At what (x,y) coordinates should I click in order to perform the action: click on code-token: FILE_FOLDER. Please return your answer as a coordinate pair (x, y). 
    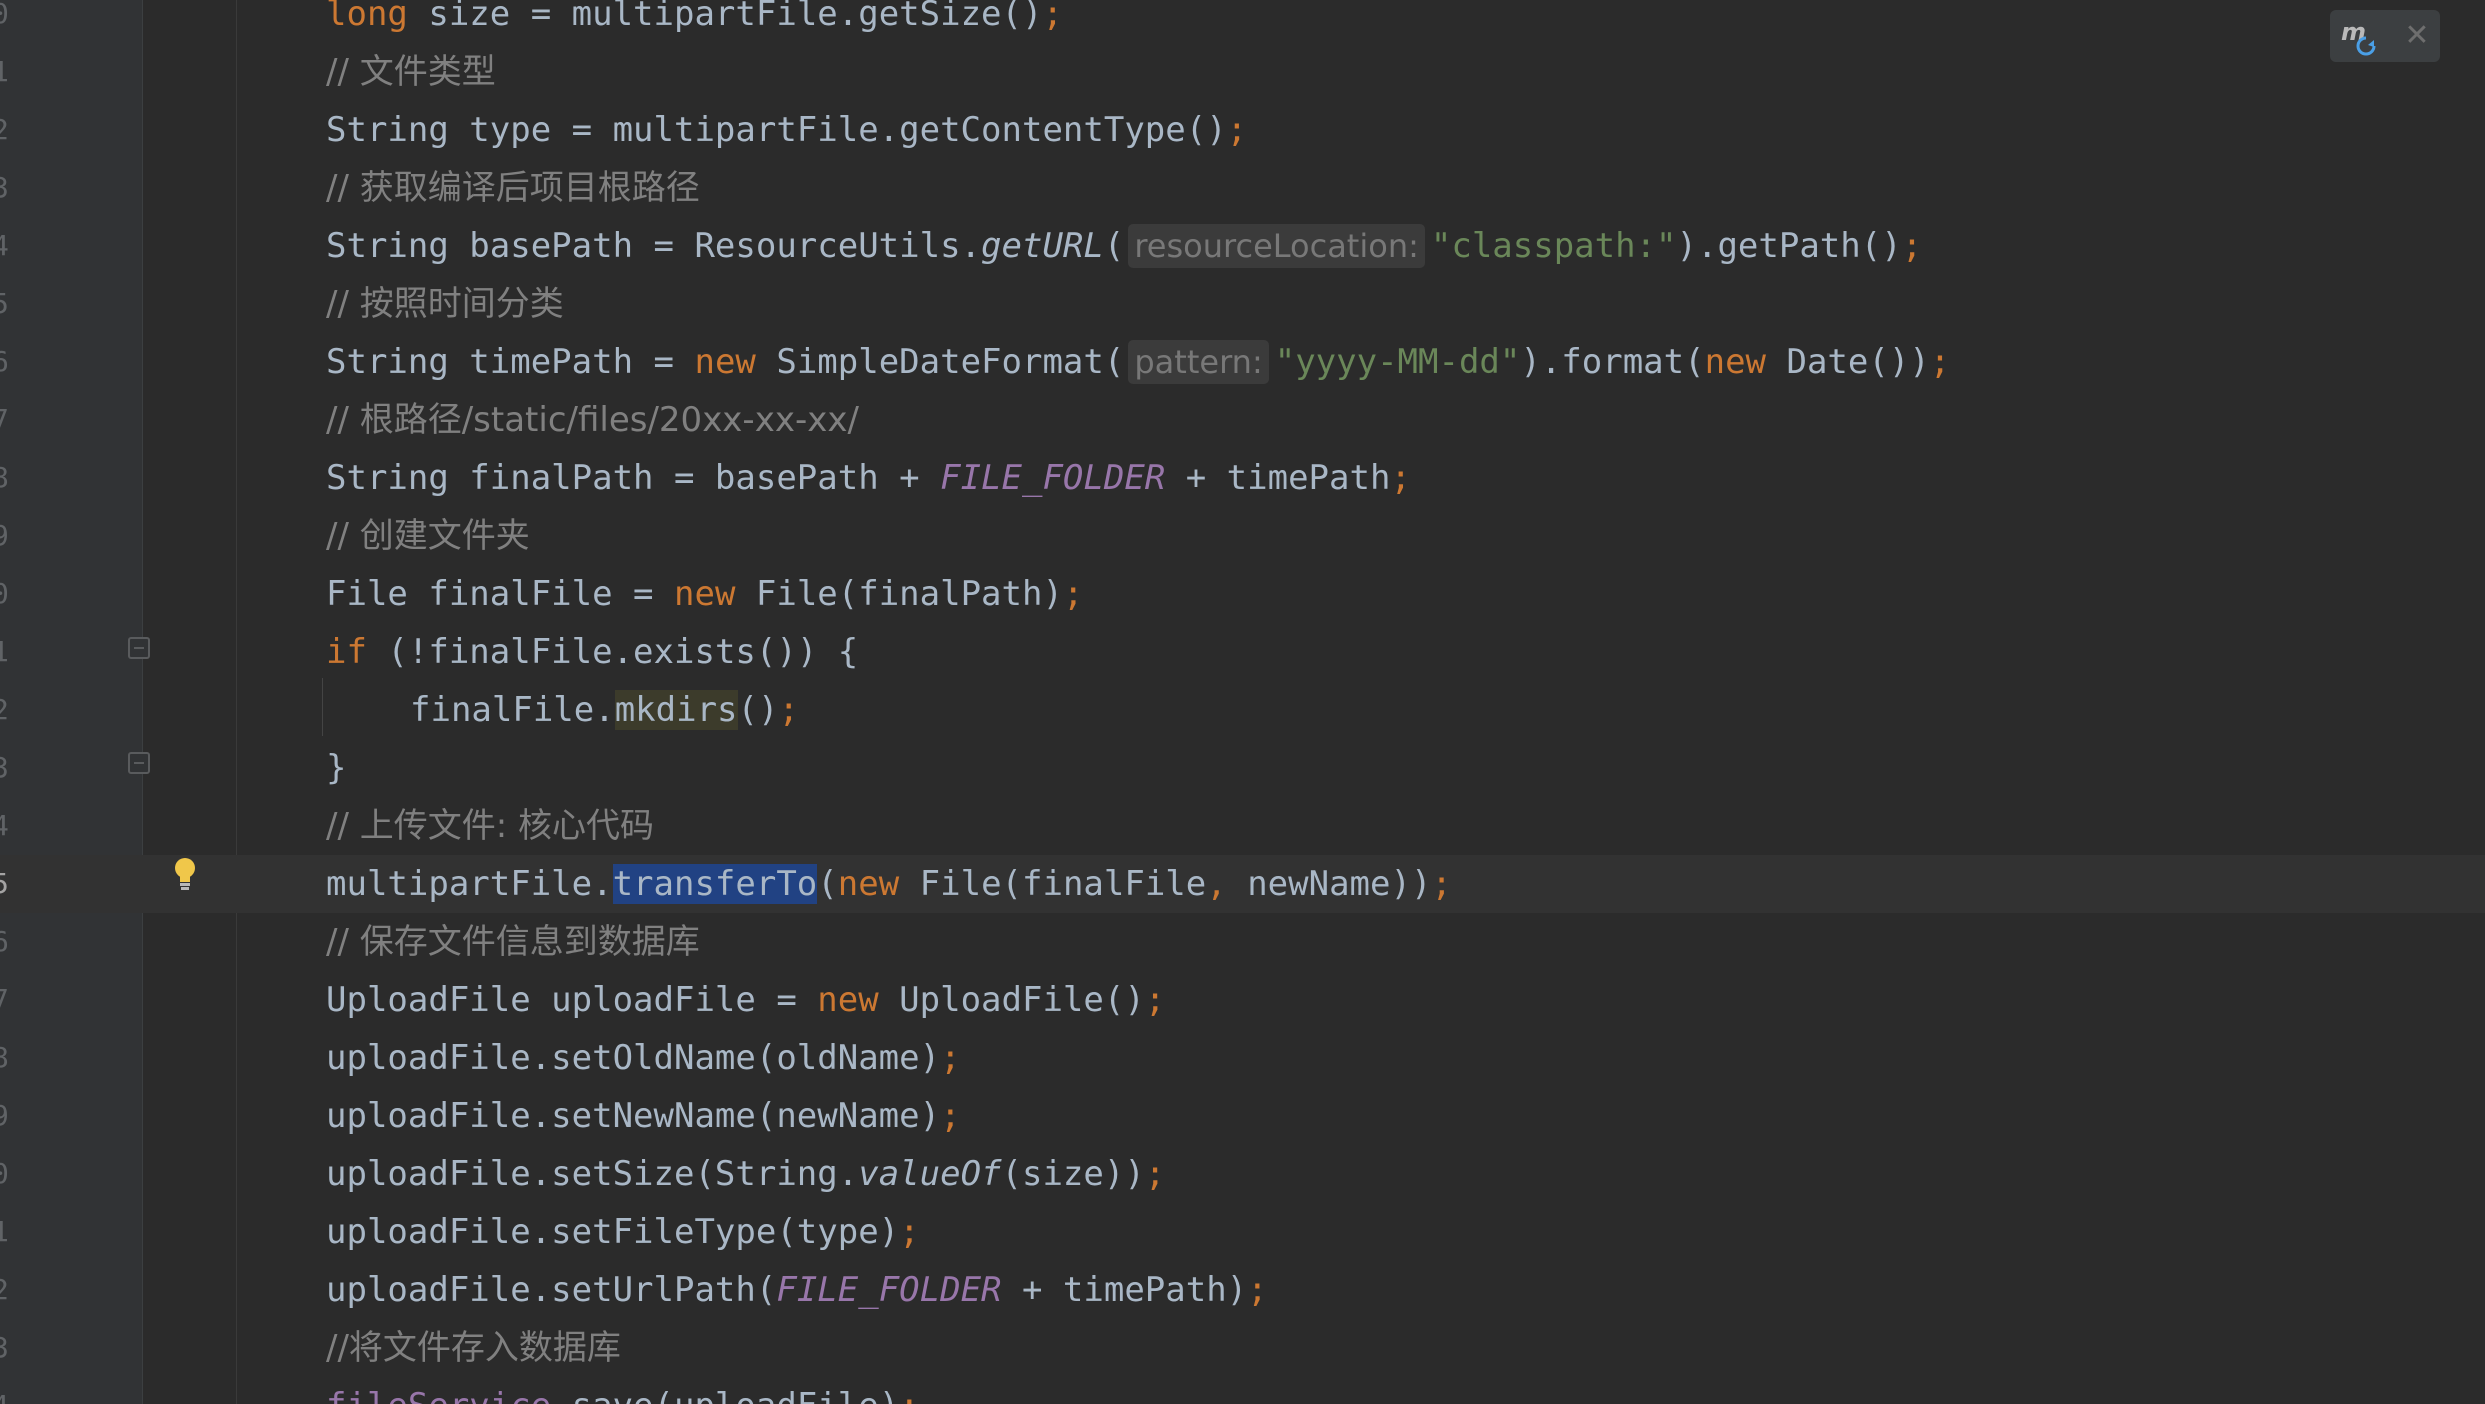
    Looking at the image, I should click on (1053, 478).